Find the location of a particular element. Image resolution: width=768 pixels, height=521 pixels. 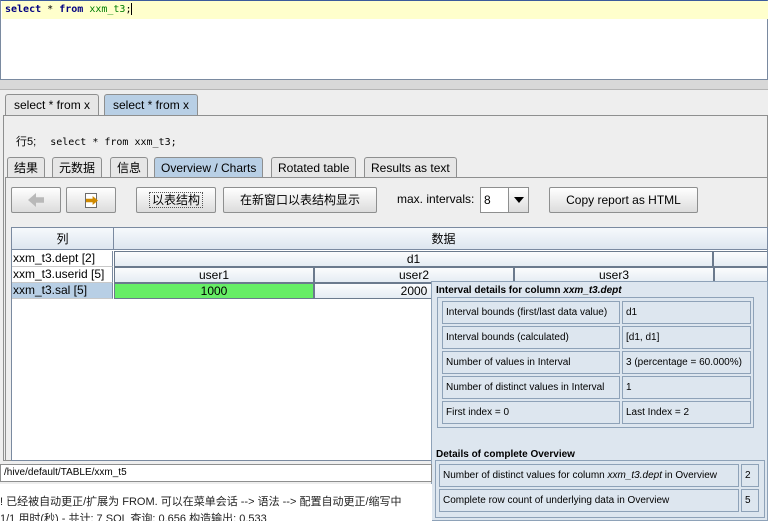

sql-keyword-select: select is located at coordinates (23, 9).